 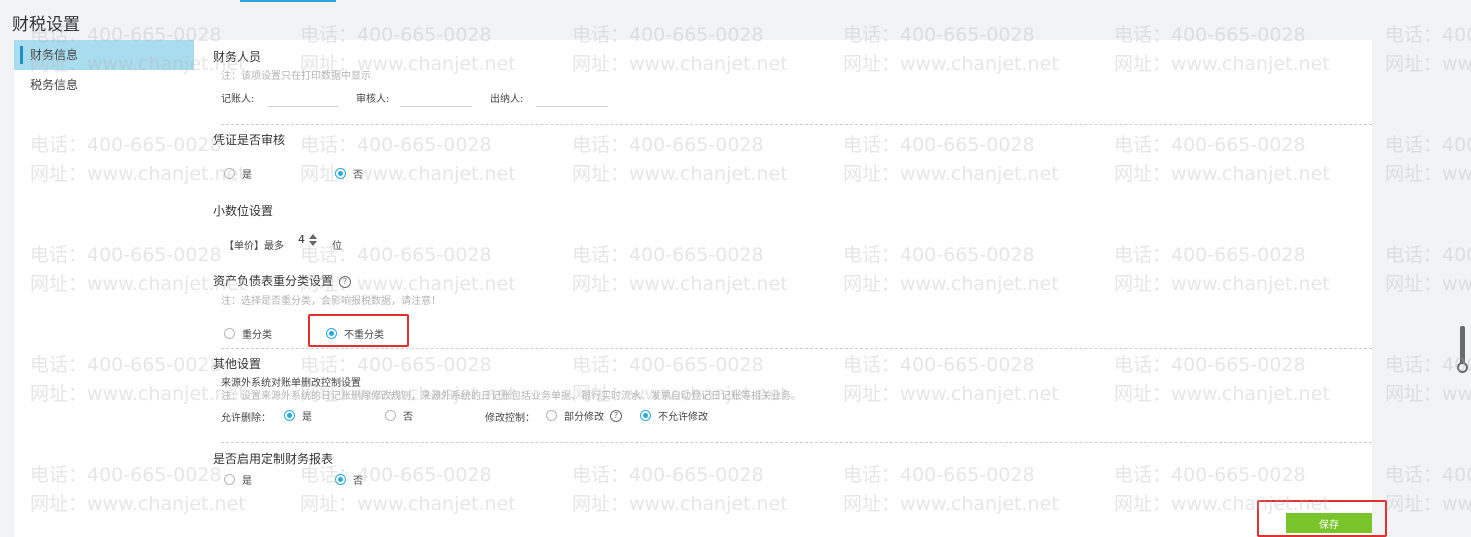 What do you see at coordinates (1462, 367) in the screenshot?
I see `scrollbar-knob-icon` at bounding box center [1462, 367].